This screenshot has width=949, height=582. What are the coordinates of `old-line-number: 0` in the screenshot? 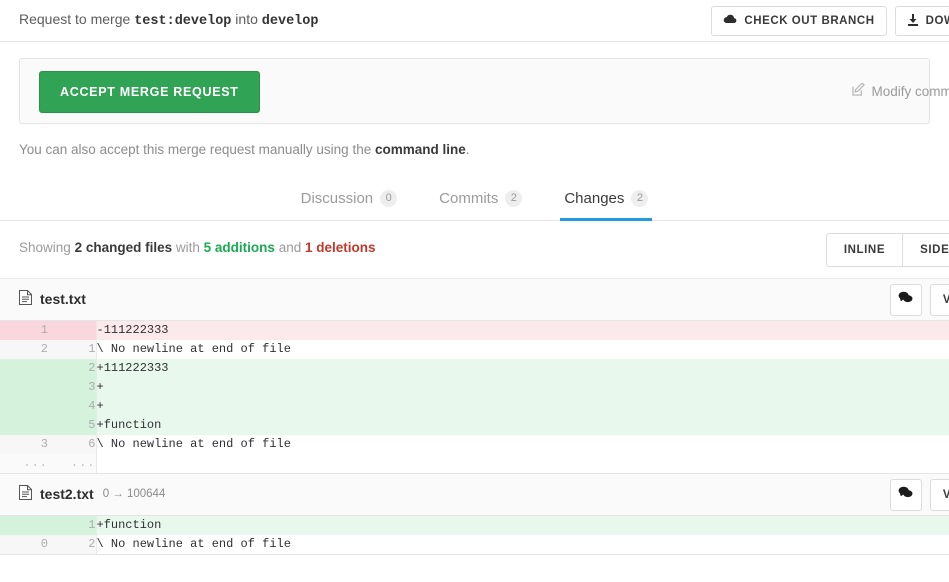 It's located at (24, 544).